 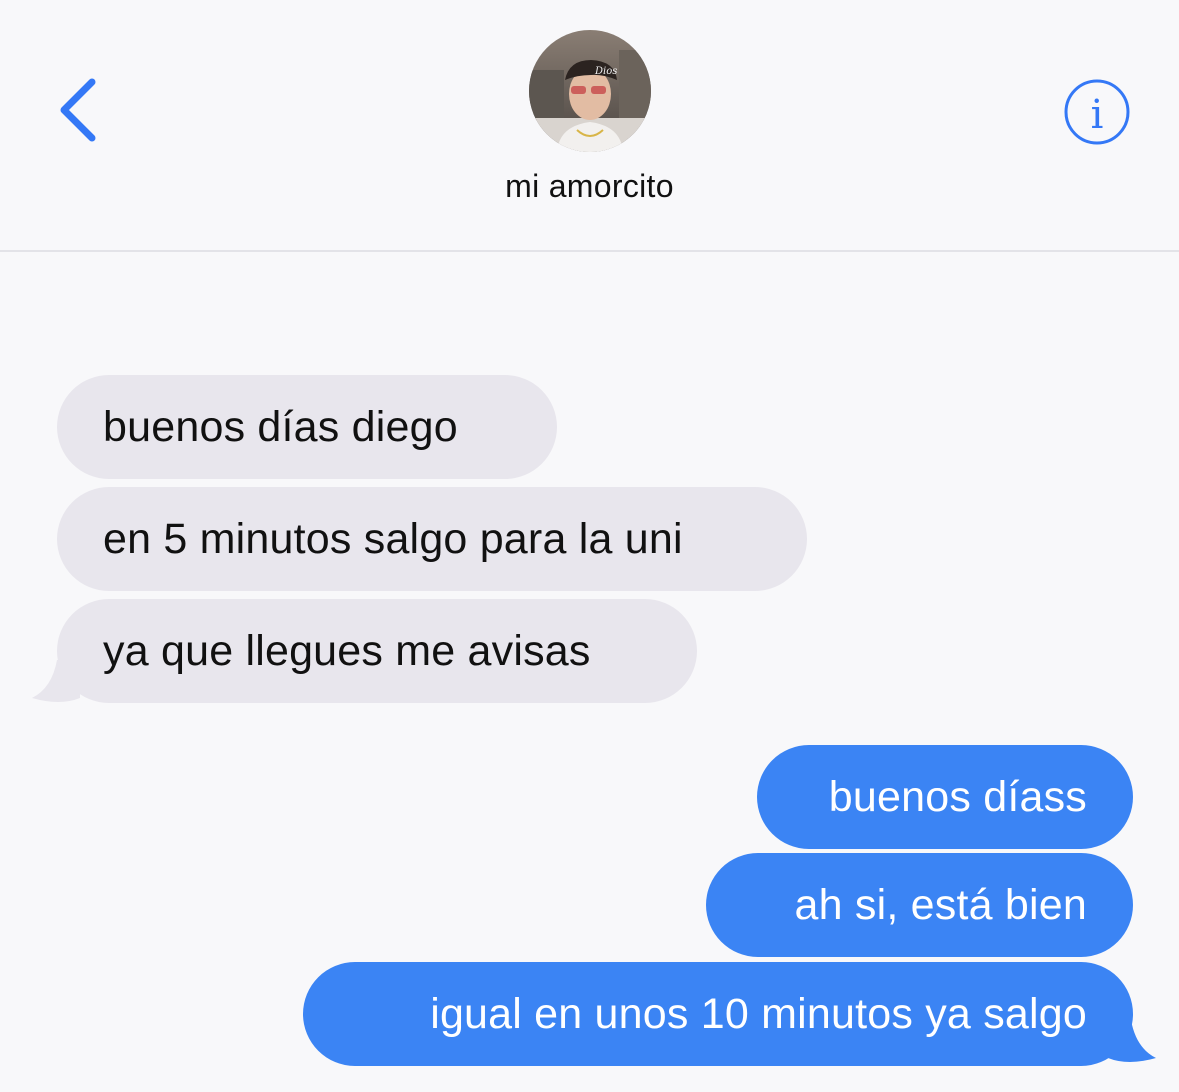 What do you see at coordinates (940, 905) in the screenshot?
I see `message-text: ah si, está bien` at bounding box center [940, 905].